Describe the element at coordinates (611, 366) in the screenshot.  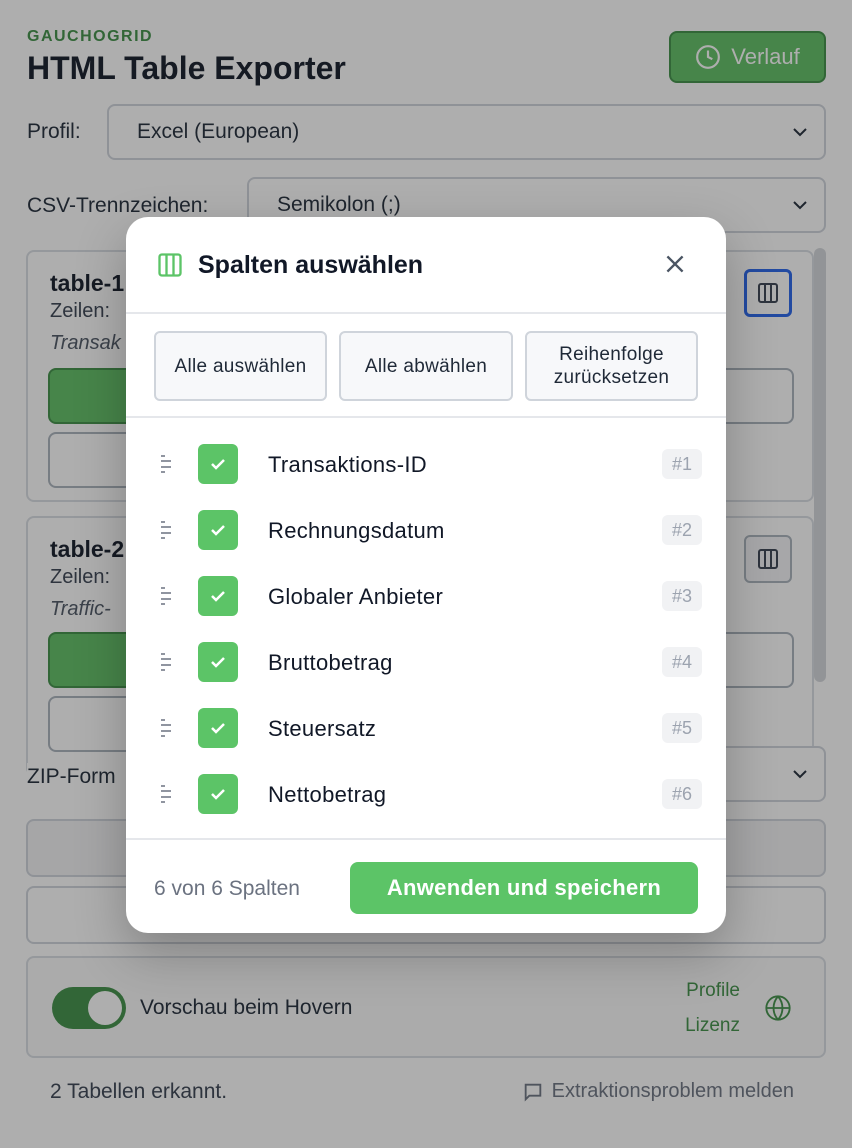
I see `reset-order-button: Reihenfolge zurücksetzen` at that location.